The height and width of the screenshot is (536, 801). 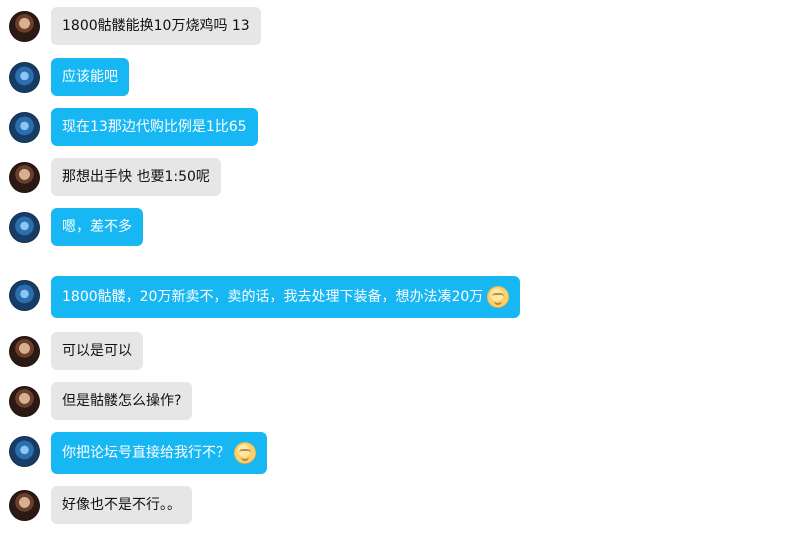 What do you see at coordinates (400, 183) in the screenshot?
I see `message-row: 那想出手快 也要1:50呢` at bounding box center [400, 183].